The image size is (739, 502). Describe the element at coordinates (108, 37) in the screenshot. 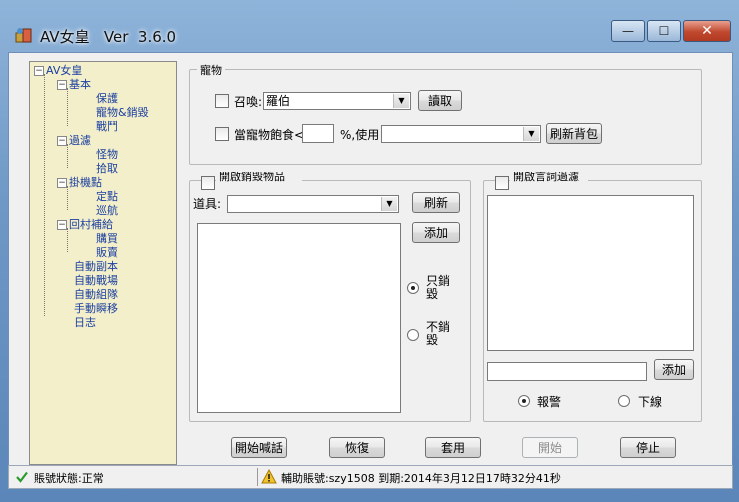

I see `window-title: AV女皇 Ver 3.6.0` at that location.